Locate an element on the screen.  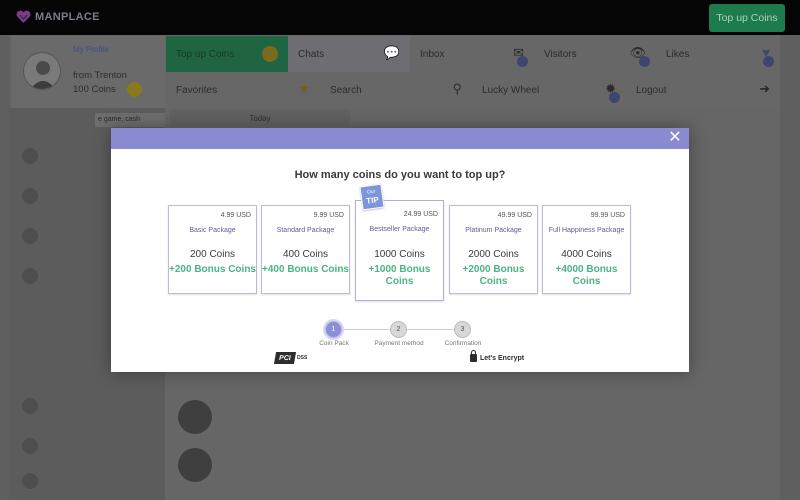
wheel-badge is located at coordinates (614, 97).